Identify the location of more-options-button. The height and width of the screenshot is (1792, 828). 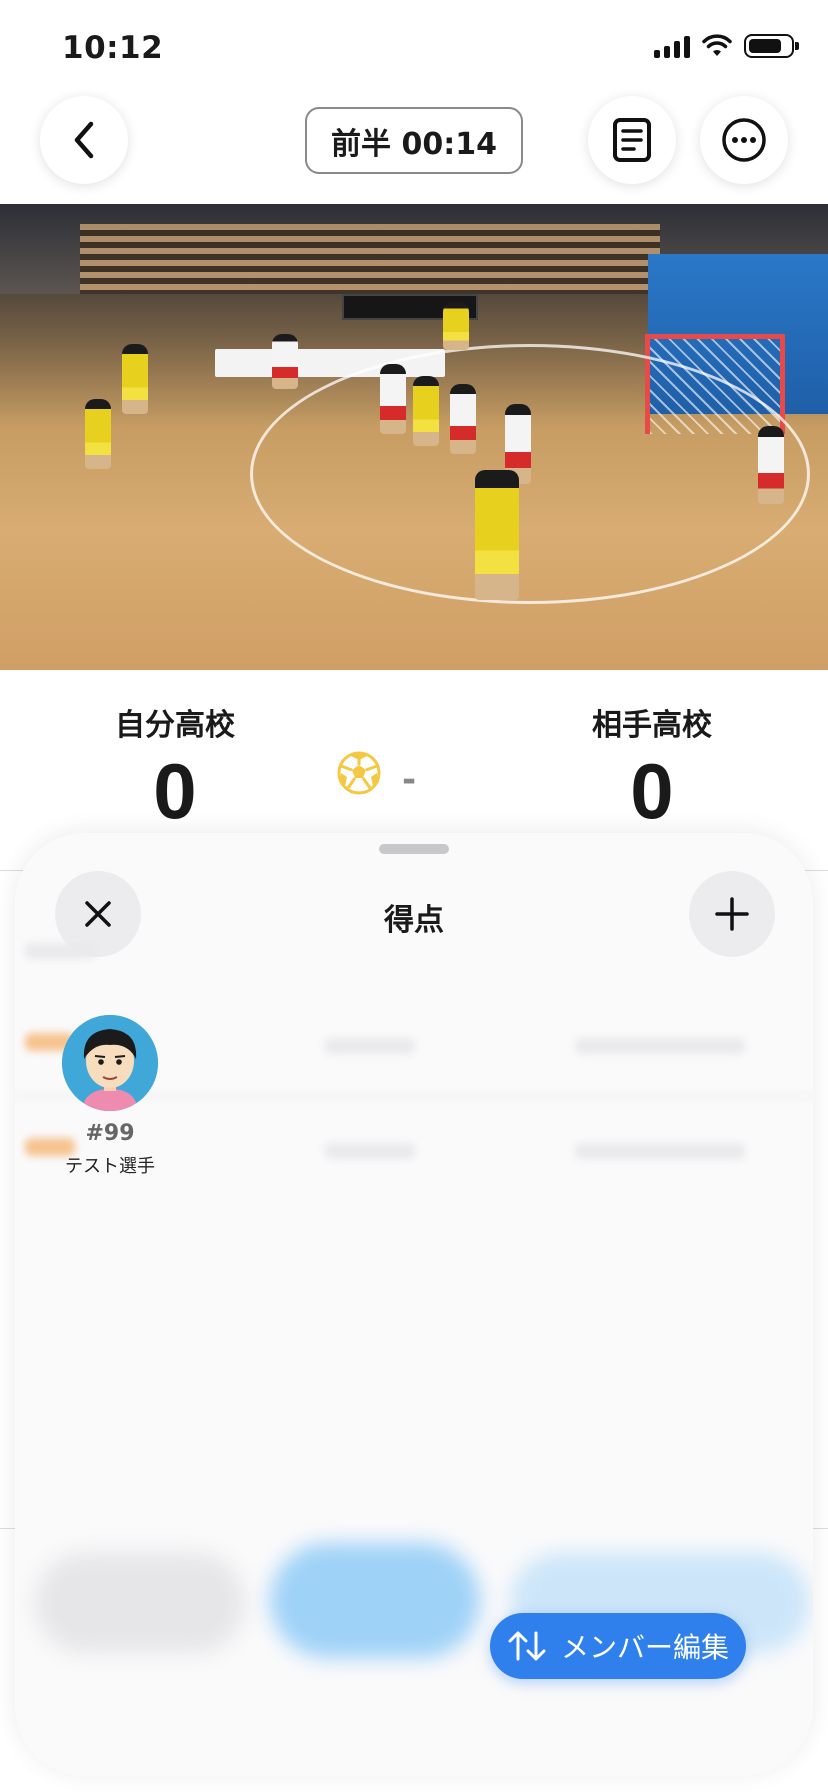
(744, 140).